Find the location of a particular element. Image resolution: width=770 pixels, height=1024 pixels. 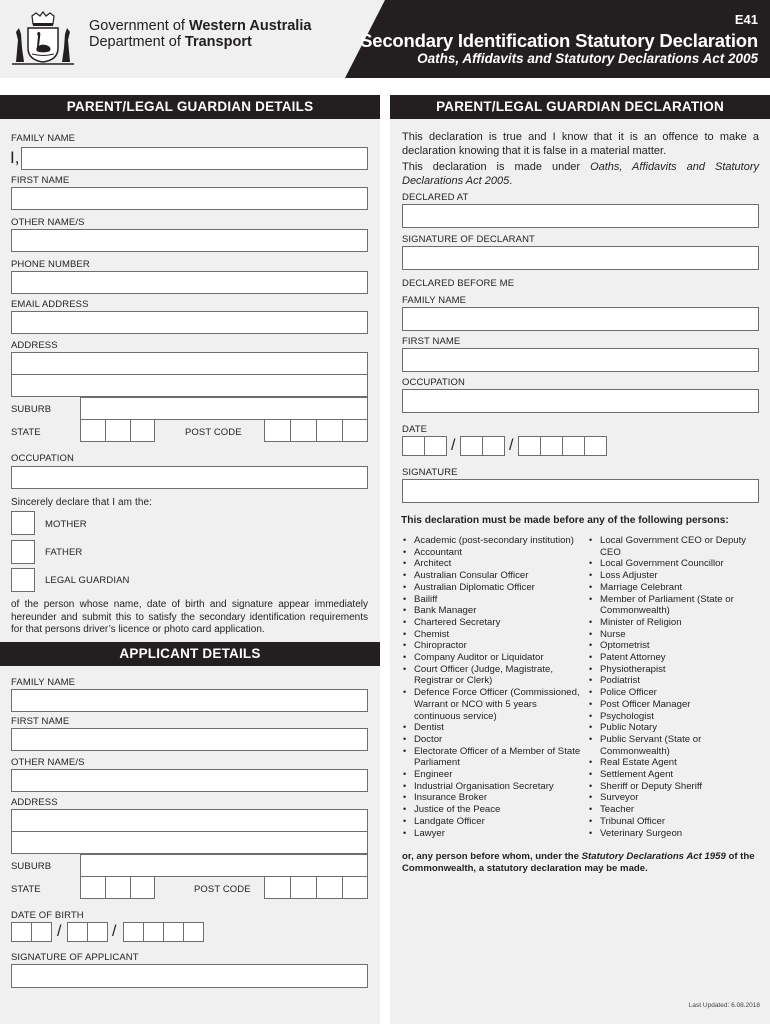

applicant-family-name-label: FAMILY NAME is located at coordinates (43, 682).